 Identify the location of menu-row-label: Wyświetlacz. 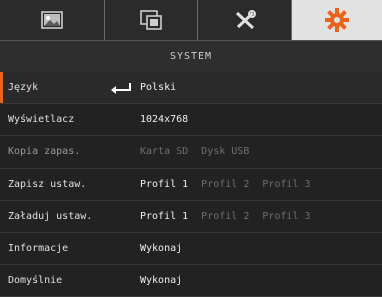
(41, 120).